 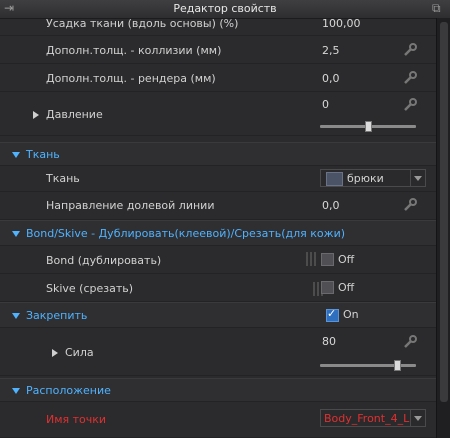 I want to click on row-pressure: Давление 0, so click(x=218, y=114).